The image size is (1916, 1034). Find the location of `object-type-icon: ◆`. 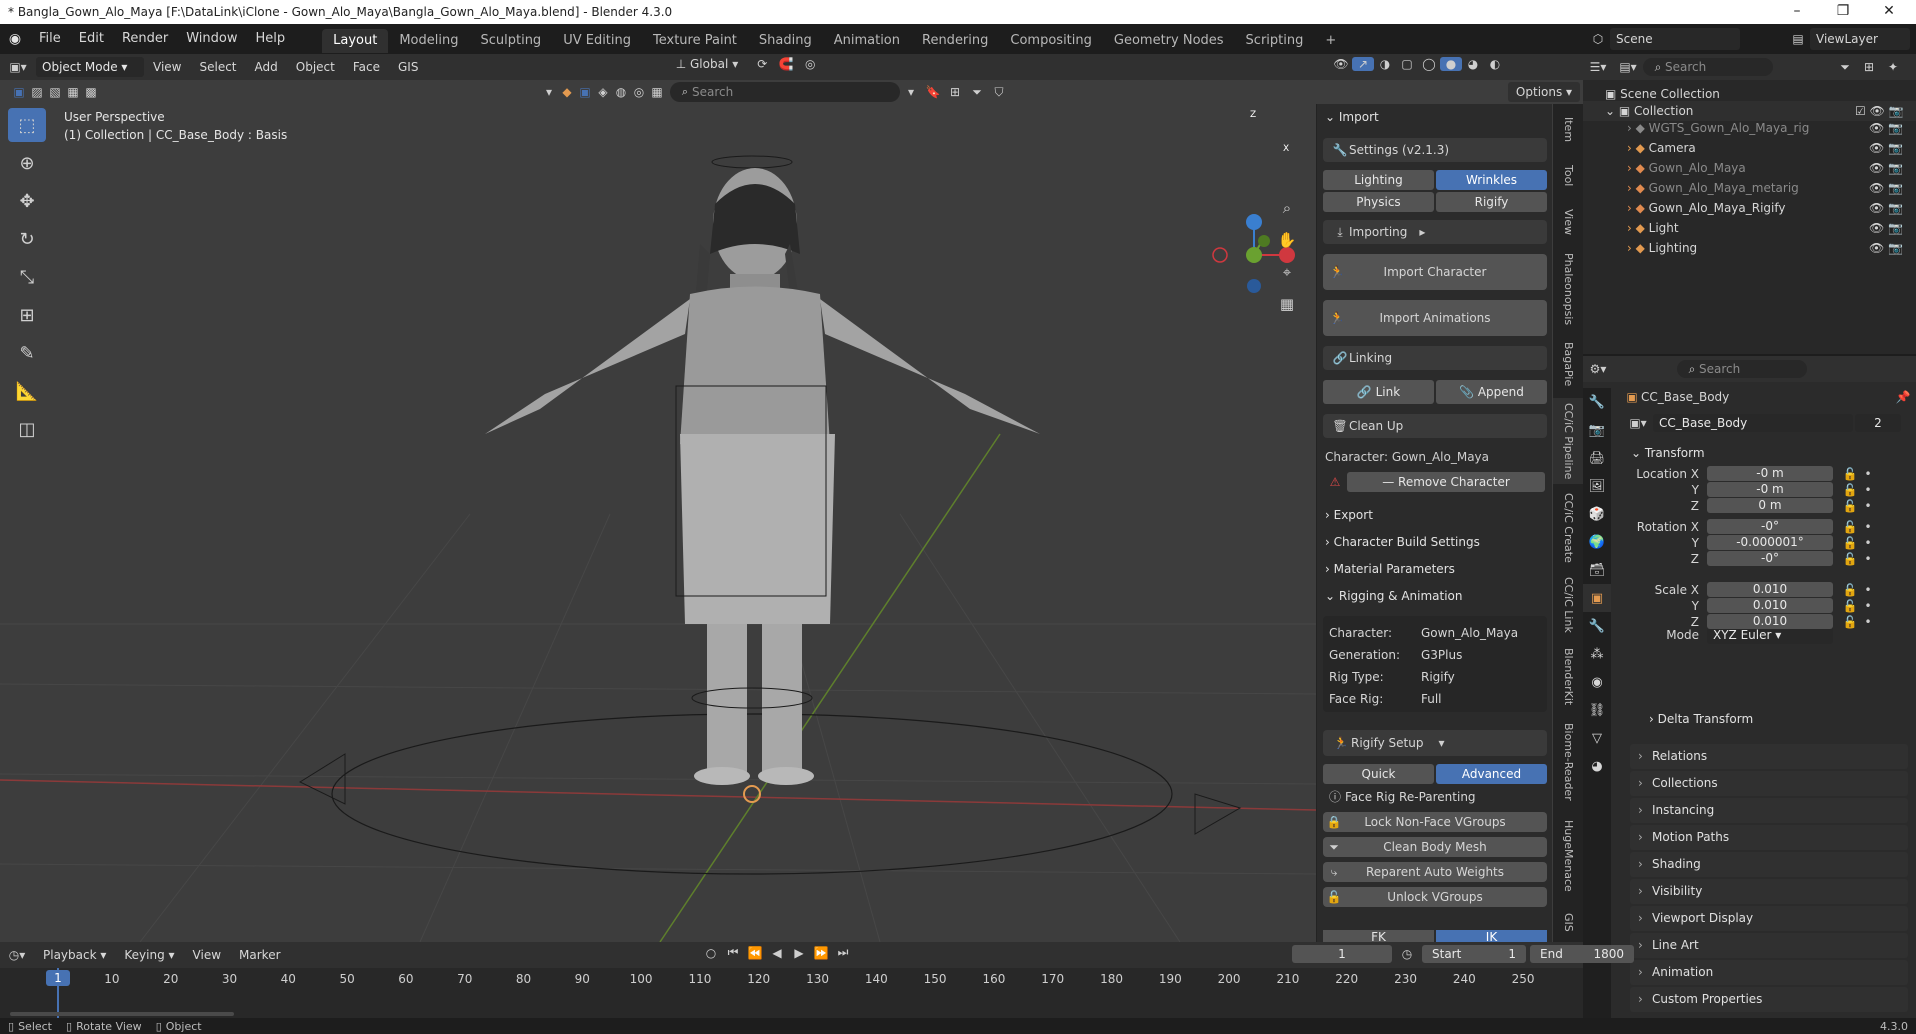

object-type-icon: ◆ is located at coordinates (567, 92).